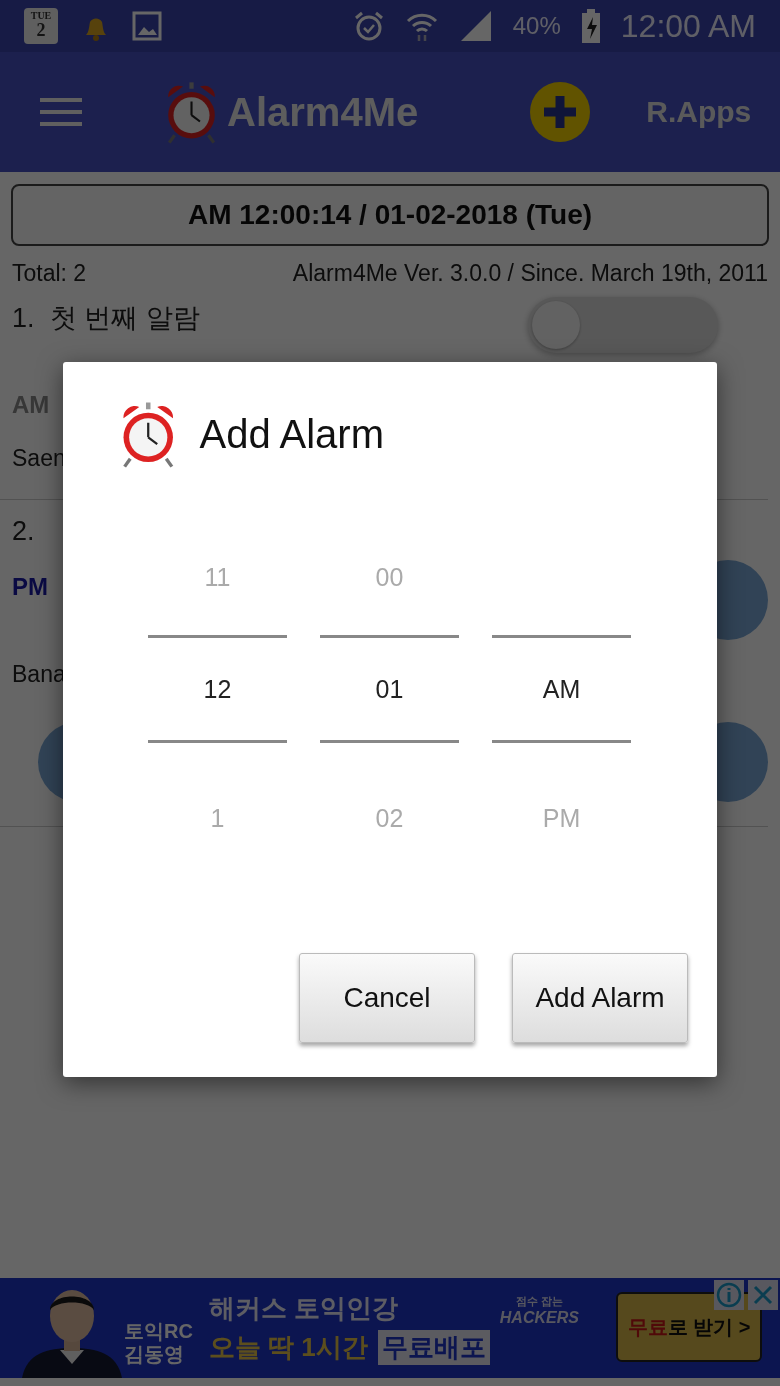 The image size is (780, 1386). What do you see at coordinates (39, 674) in the screenshot?
I see `alarm-name: Bana` at bounding box center [39, 674].